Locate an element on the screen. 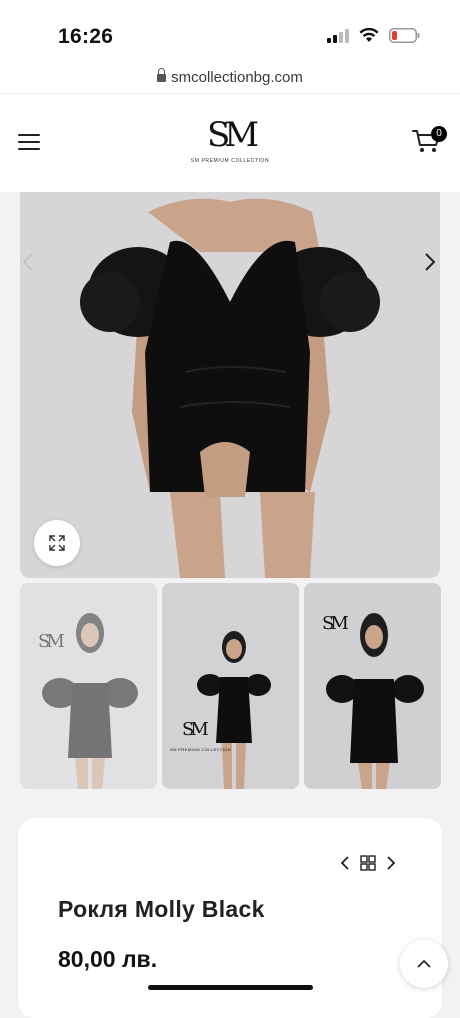  next-product-icon is located at coordinates (391, 863).